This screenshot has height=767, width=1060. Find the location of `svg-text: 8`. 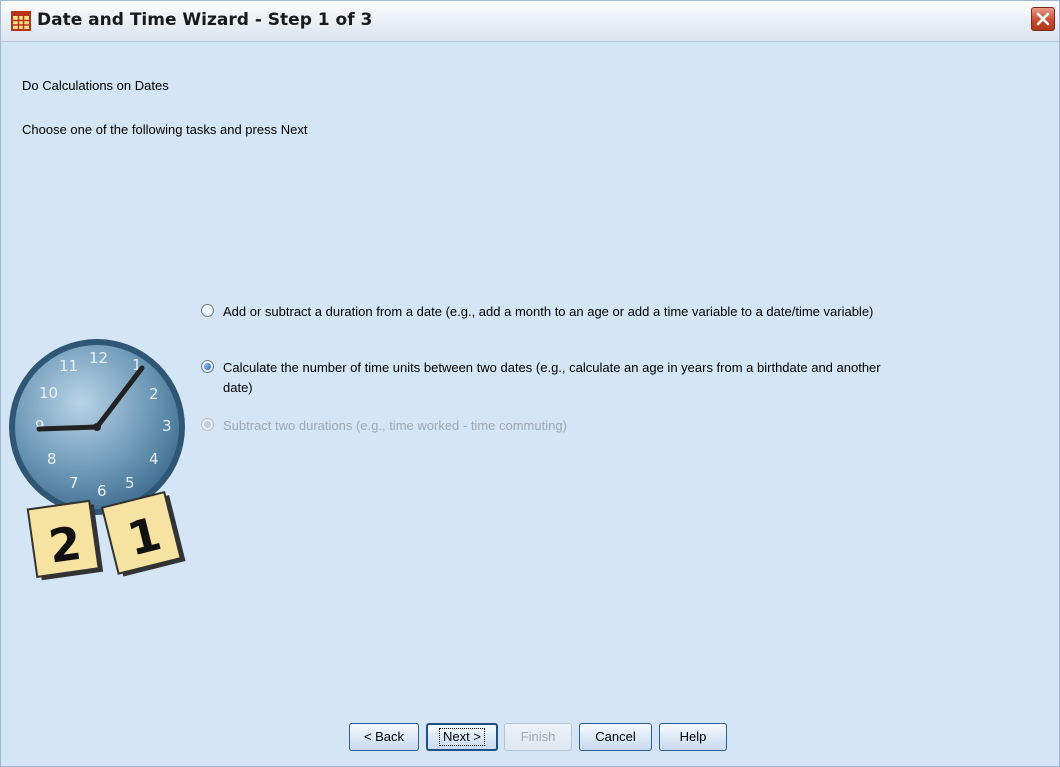

svg-text: 8 is located at coordinates (52, 459).